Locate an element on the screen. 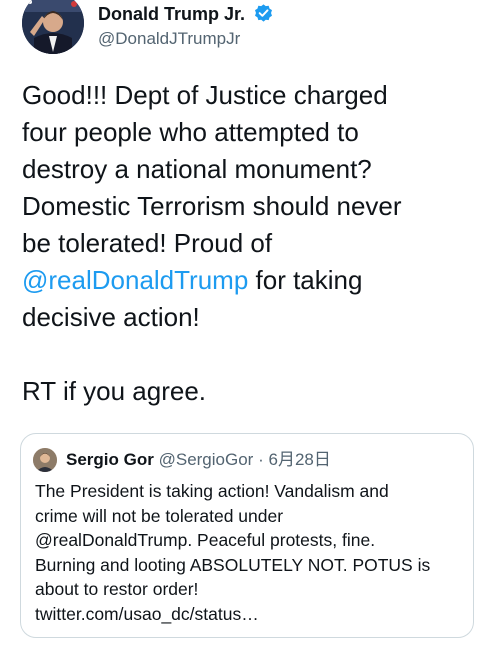  paragraph-break is located at coordinates (249, 354).